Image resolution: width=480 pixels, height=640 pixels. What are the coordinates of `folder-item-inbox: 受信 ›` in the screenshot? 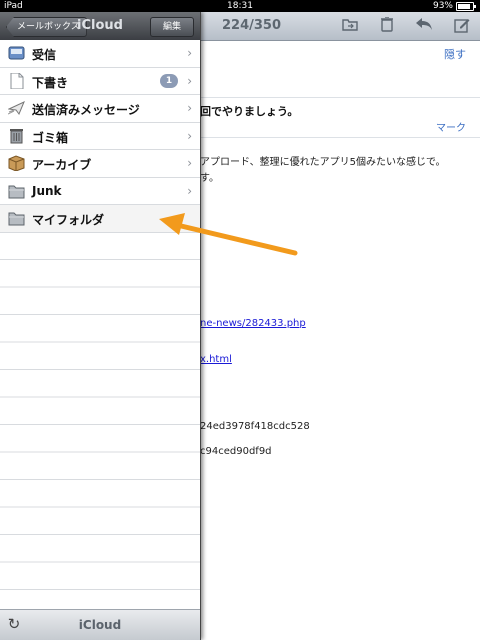 It's located at (100, 54).